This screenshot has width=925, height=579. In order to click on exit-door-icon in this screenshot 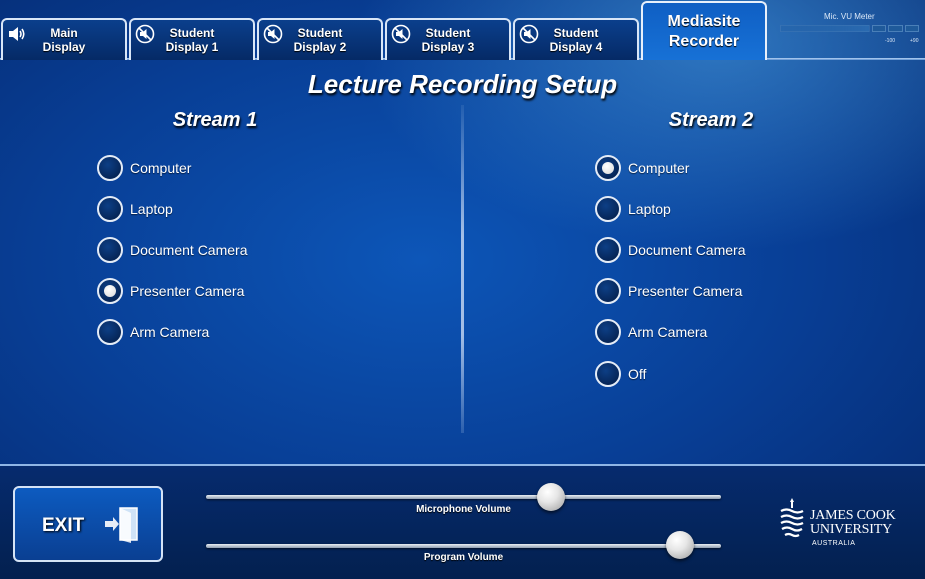, I will do `click(123, 524)`.